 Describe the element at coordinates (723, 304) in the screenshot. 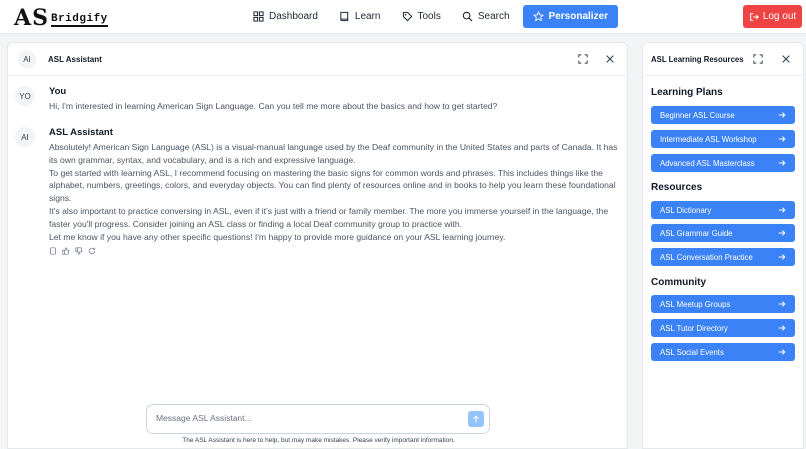

I see `resource-asl-meetup-groups: ASL Meetup Groups` at that location.